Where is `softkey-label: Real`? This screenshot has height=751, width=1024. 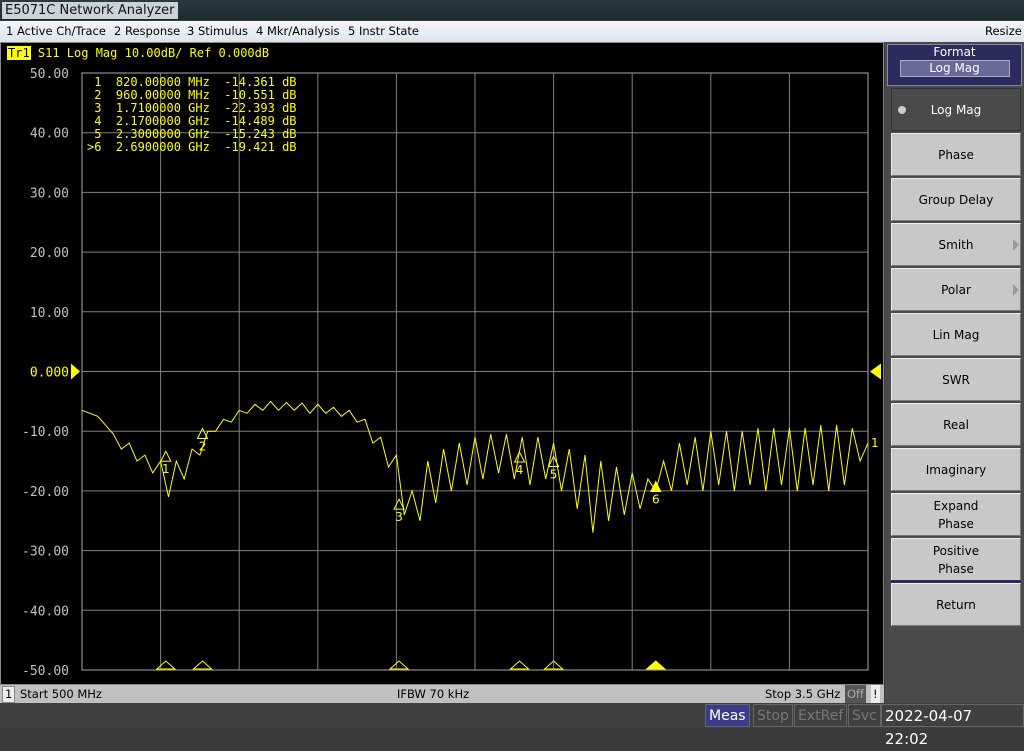 softkey-label: Real is located at coordinates (956, 424).